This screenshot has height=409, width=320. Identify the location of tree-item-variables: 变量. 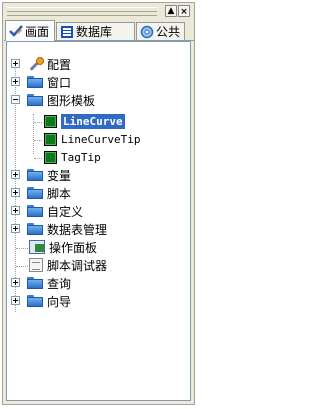
(41, 175).